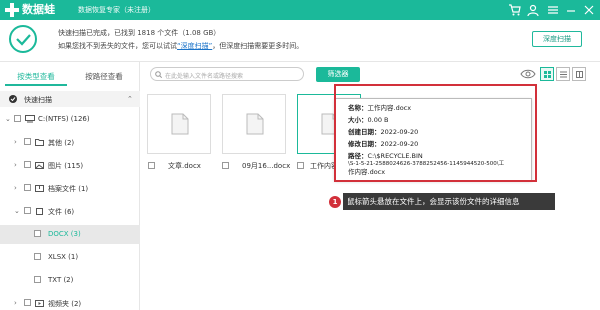  I want to click on hint-callout: 鼠标箭头悬放在文件上，会显示该份文件的详细信息, so click(449, 201).